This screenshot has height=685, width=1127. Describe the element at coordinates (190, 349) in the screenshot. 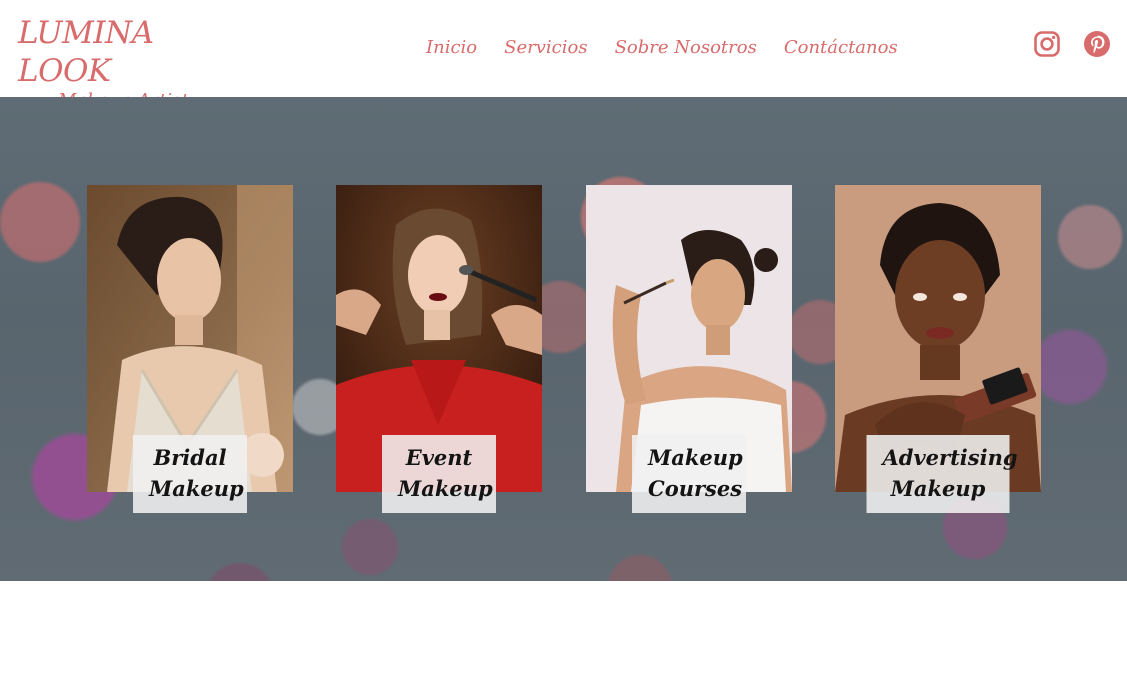

I see `service-card-bridal: Bridal Makeup` at that location.